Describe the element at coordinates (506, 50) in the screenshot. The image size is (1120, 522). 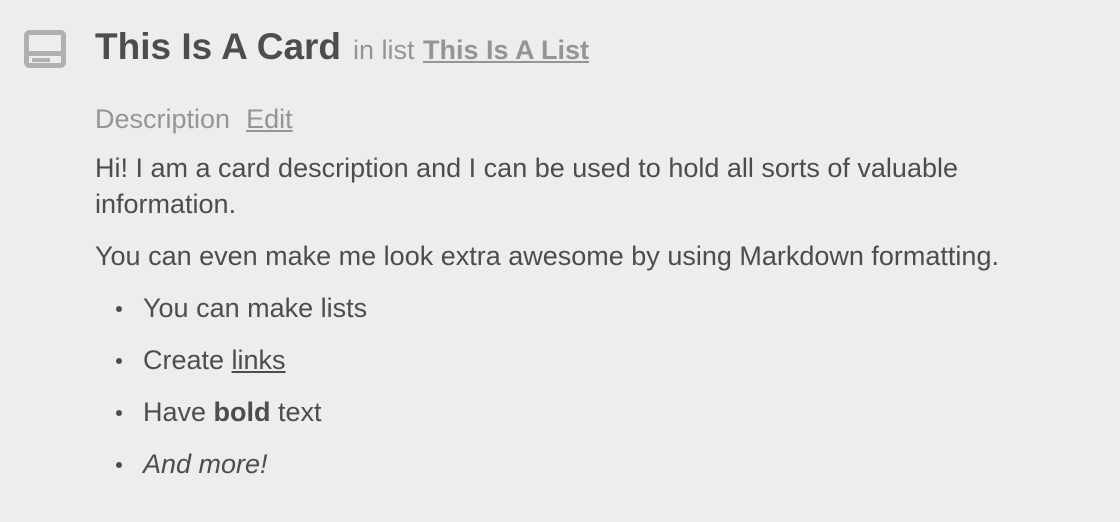
I see `list-link: This Is A List` at that location.